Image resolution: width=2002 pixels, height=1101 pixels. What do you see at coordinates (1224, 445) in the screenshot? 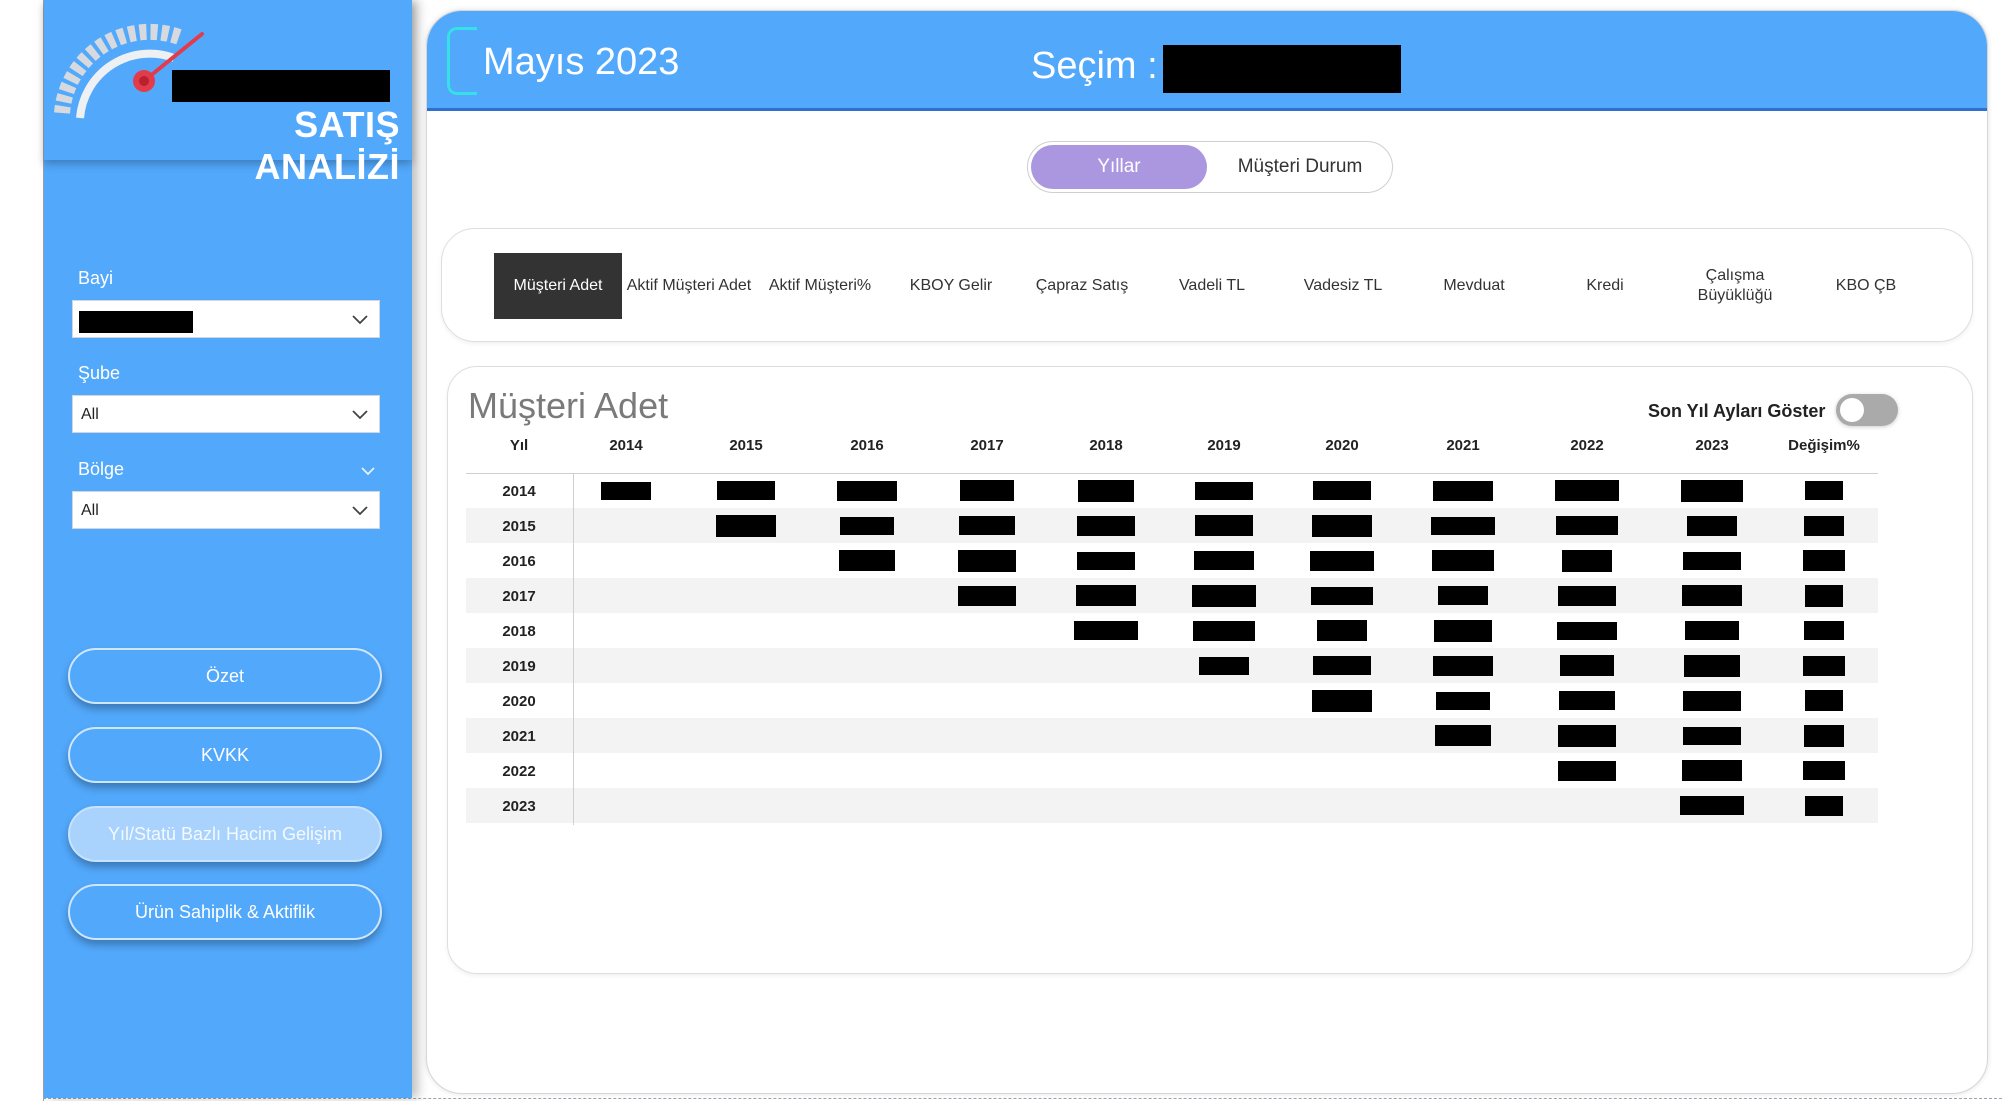
I see `column-header: 2019` at bounding box center [1224, 445].